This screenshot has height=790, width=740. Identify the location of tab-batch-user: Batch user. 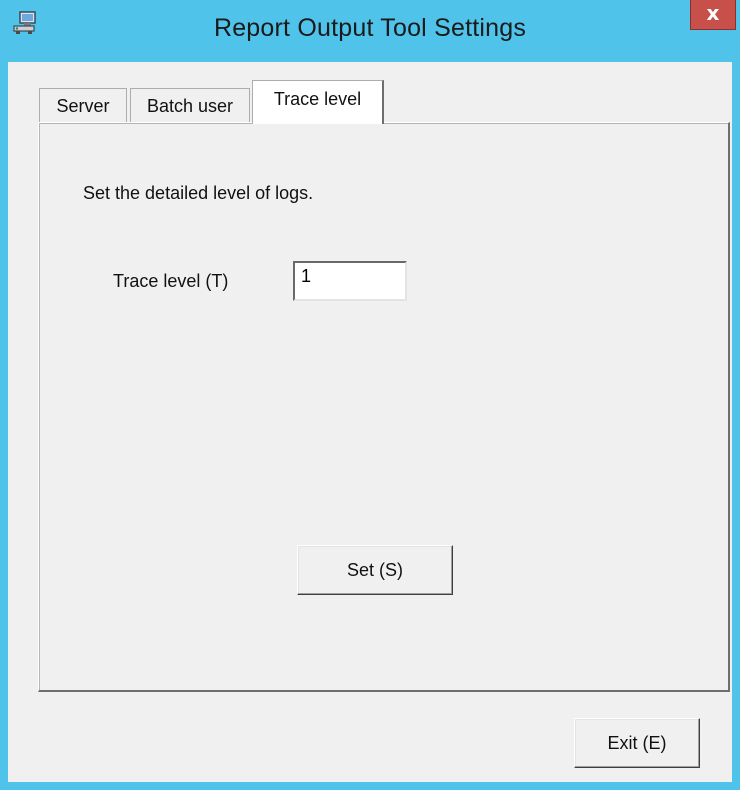
(190, 105).